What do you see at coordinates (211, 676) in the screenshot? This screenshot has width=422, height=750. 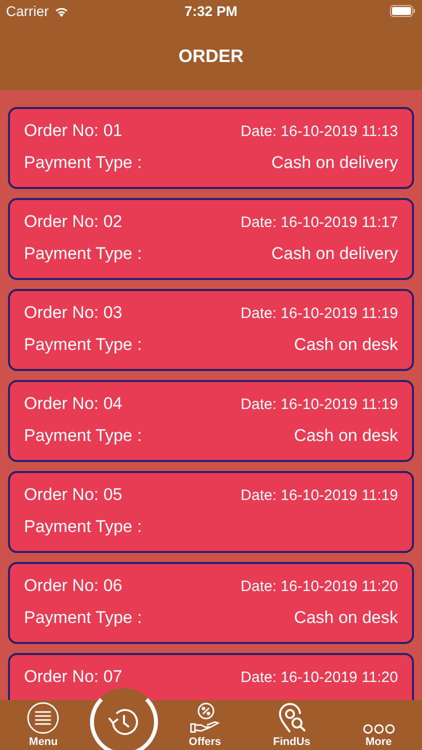 I see `order-card: Order No: 07 Date: 16-10-2019 11:20` at bounding box center [211, 676].